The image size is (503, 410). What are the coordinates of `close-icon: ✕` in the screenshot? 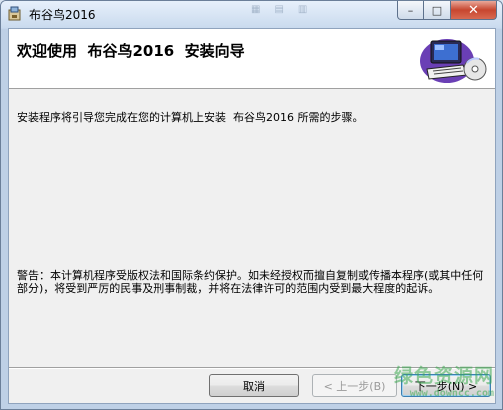 It's located at (473, 10).